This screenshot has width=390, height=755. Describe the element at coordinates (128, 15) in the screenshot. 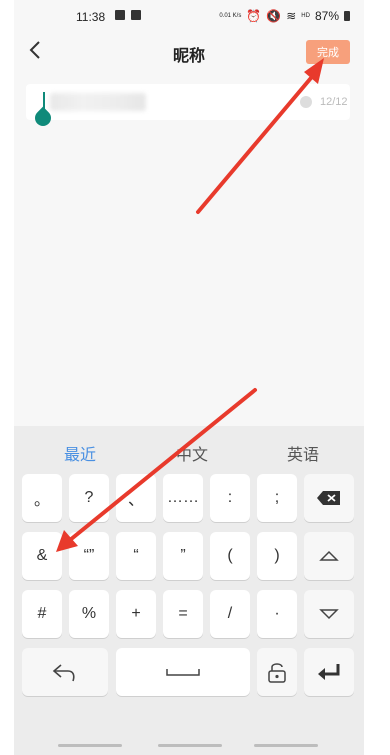

I see `notification-icons` at that location.